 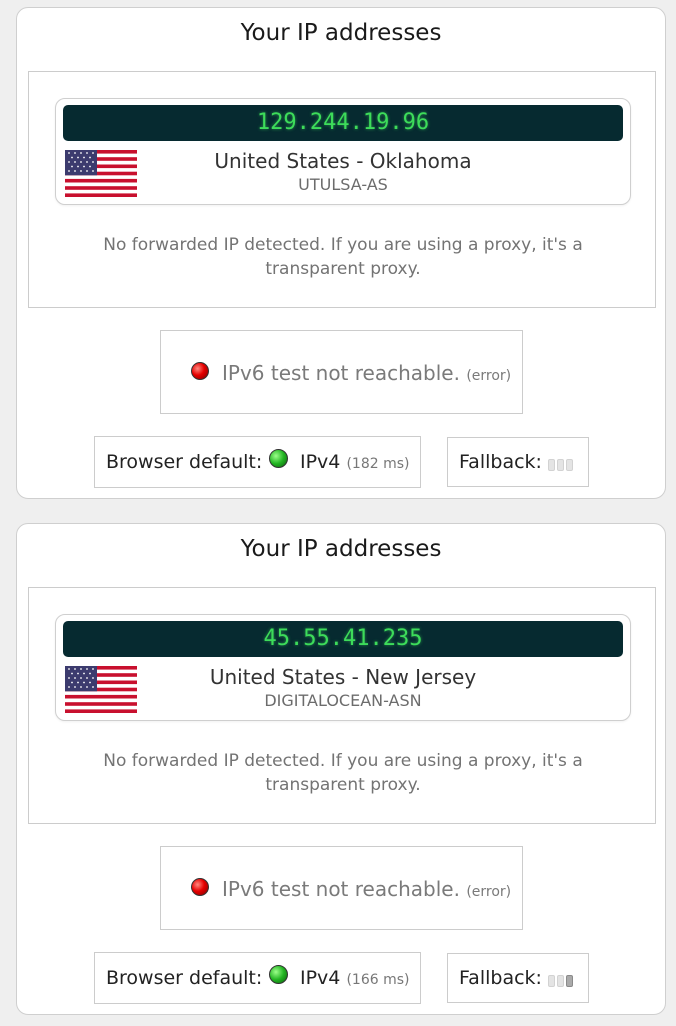 I want to click on latency-label: (182 ms), so click(x=378, y=464).